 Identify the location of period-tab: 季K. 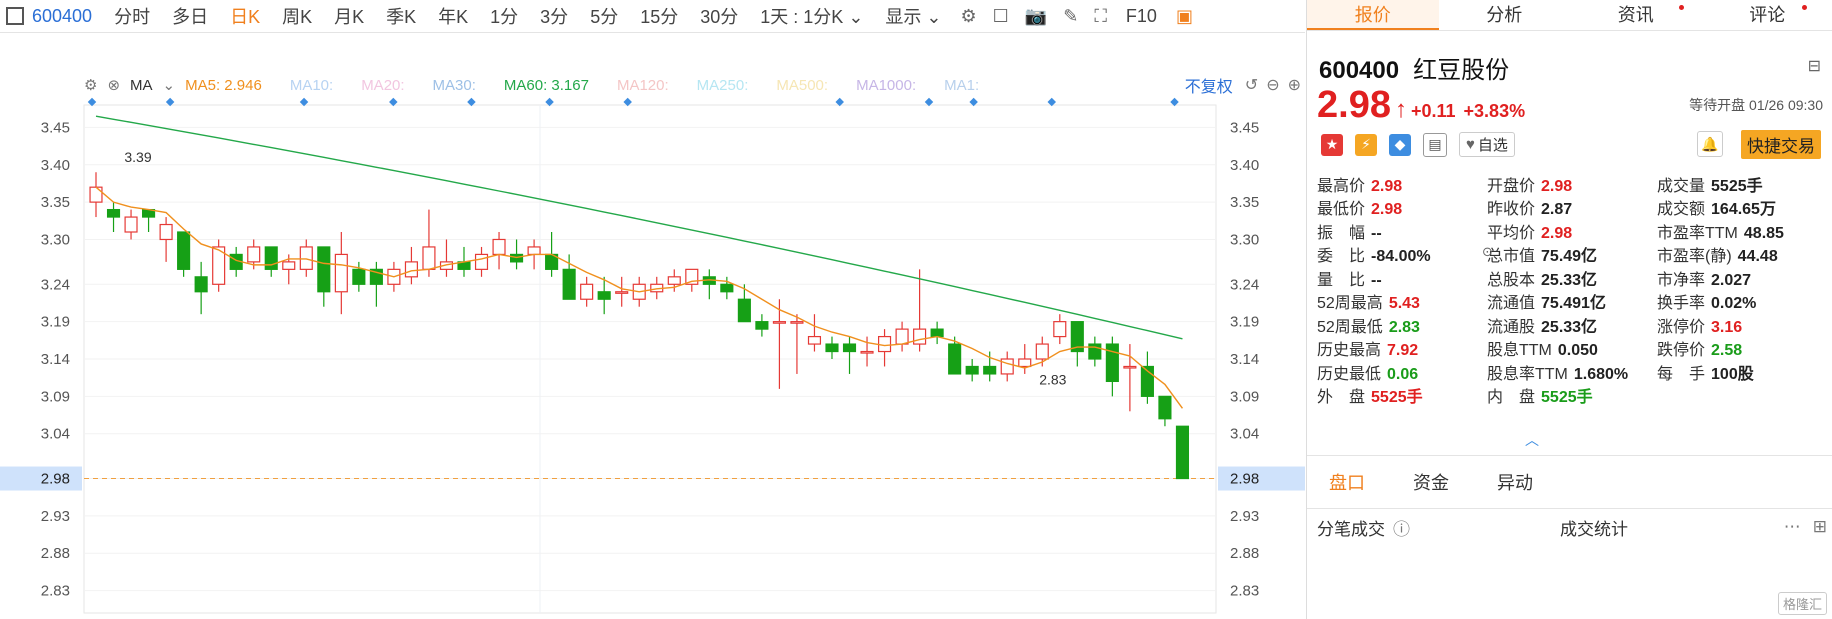
(401, 16).